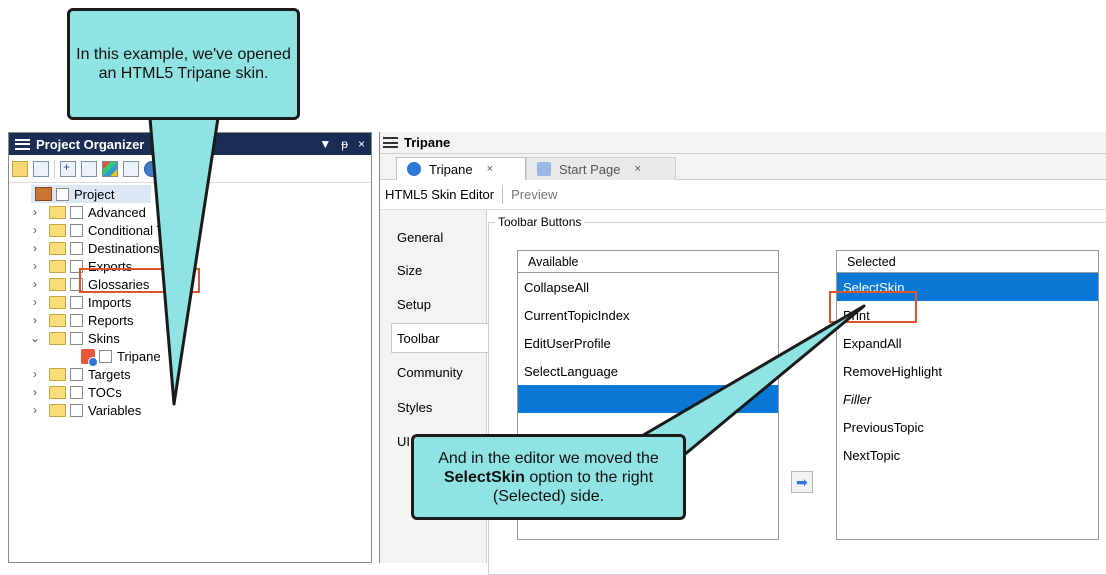 Image resolution: width=1106 pixels, height=575 pixels. What do you see at coordinates (409, 270) in the screenshot?
I see `side-tab-size: Size` at bounding box center [409, 270].